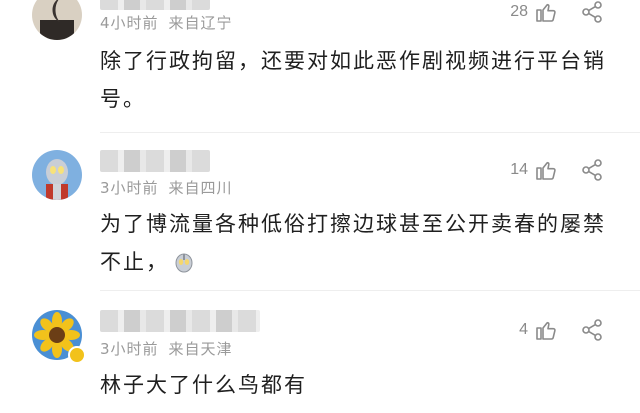 The width and height of the screenshot is (640, 413). Describe the element at coordinates (519, 169) in the screenshot. I see `like-count: 14` at that location.